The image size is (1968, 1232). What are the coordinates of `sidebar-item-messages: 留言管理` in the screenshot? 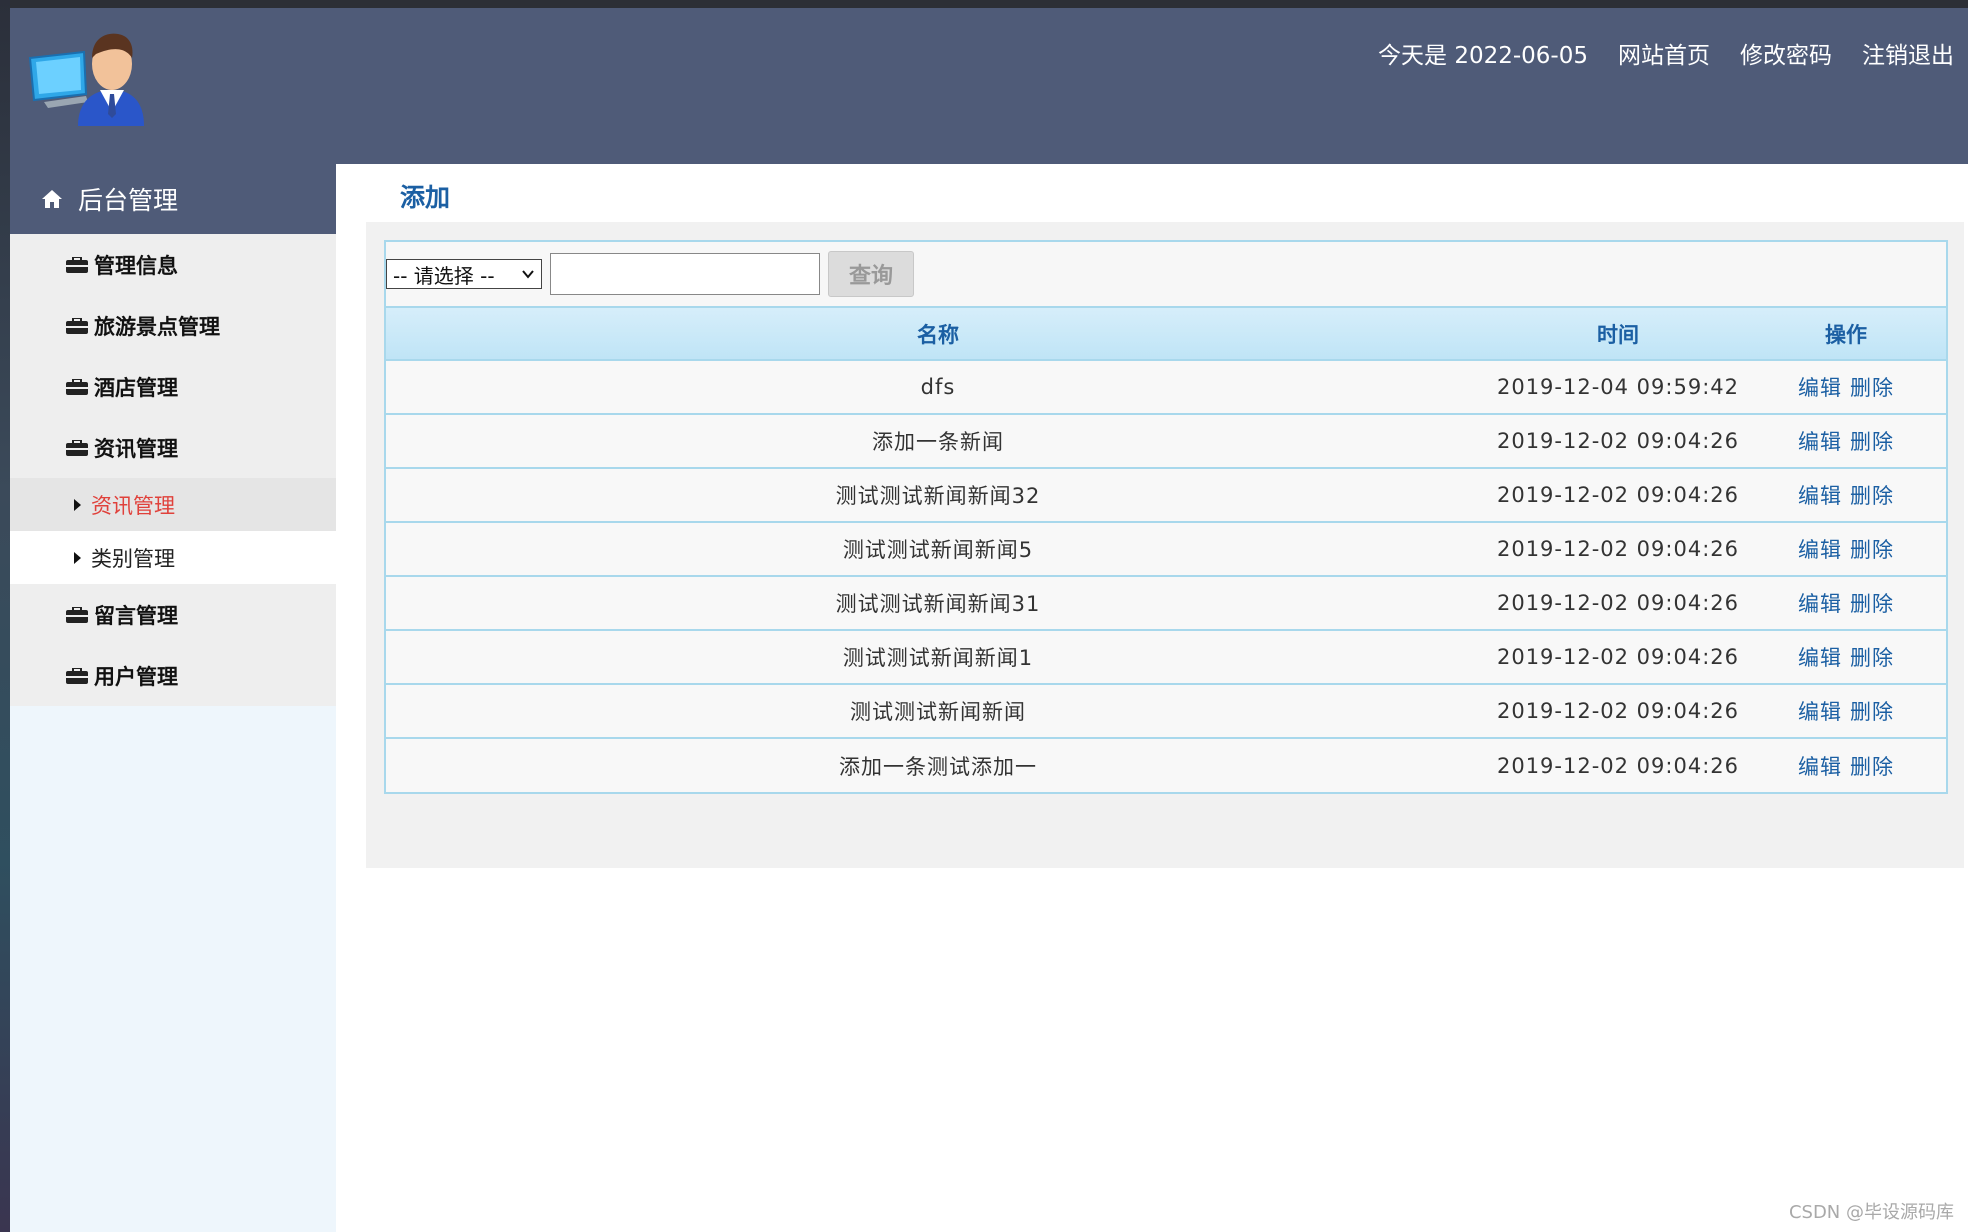 It's located at (173, 614).